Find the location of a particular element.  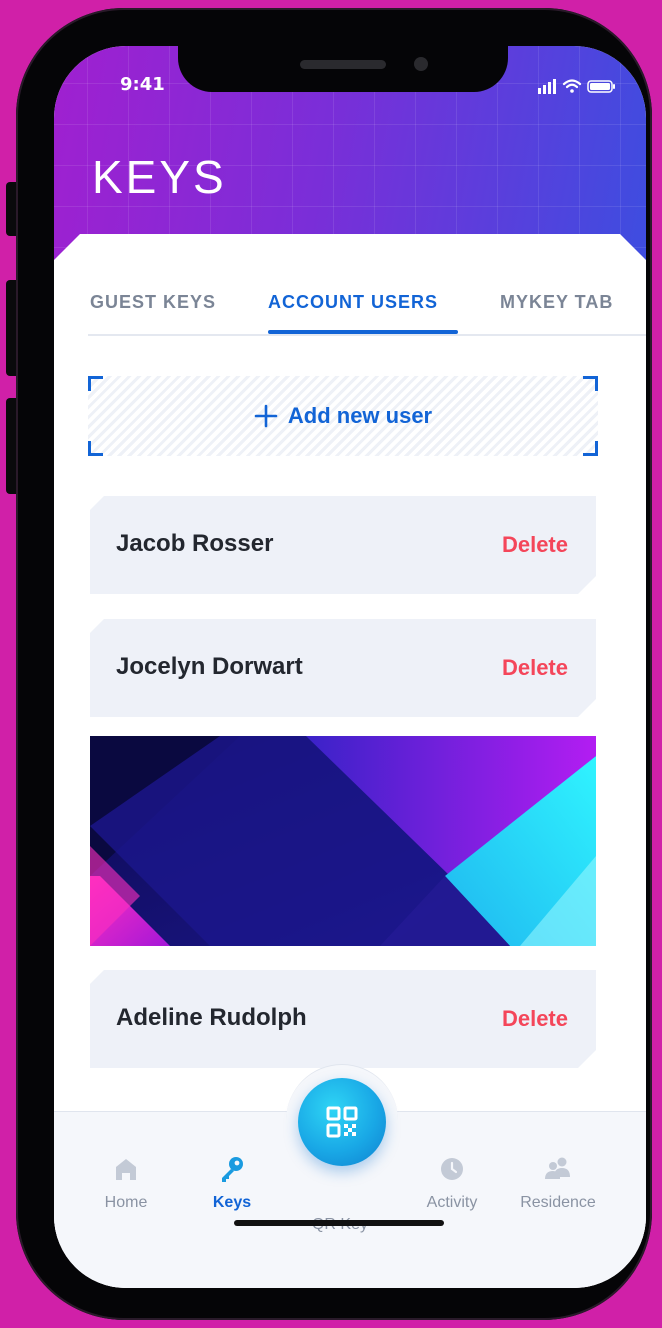

nav-residence-label: Residence is located at coordinates (558, 1202).